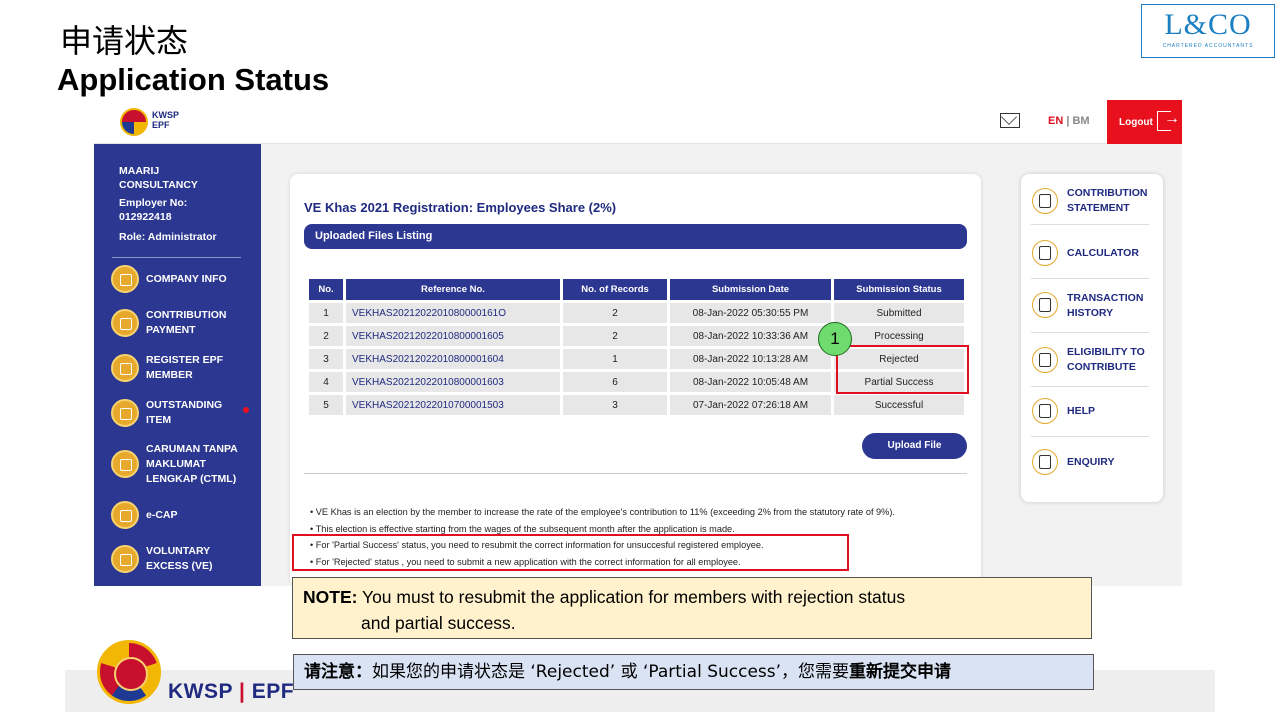 The width and height of the screenshot is (1280, 720). What do you see at coordinates (899, 405) in the screenshot?
I see `submission-status: Successful` at bounding box center [899, 405].